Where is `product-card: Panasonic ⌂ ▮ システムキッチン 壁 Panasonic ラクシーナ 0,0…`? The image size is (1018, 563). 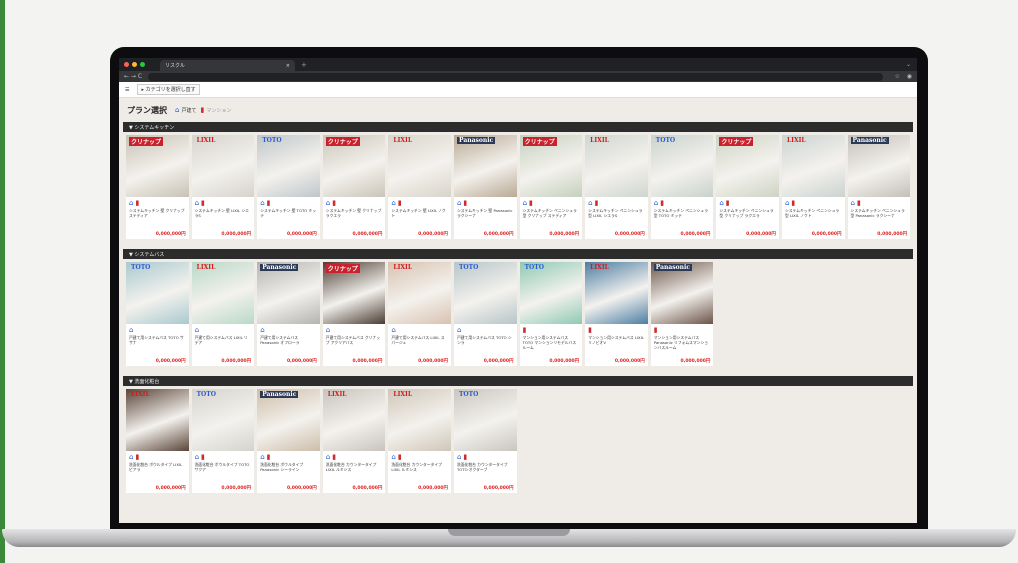 product-card: Panasonic ⌂ ▮ システムキッチン 壁 Panasonic ラクシーナ 0,0… is located at coordinates (485, 187).